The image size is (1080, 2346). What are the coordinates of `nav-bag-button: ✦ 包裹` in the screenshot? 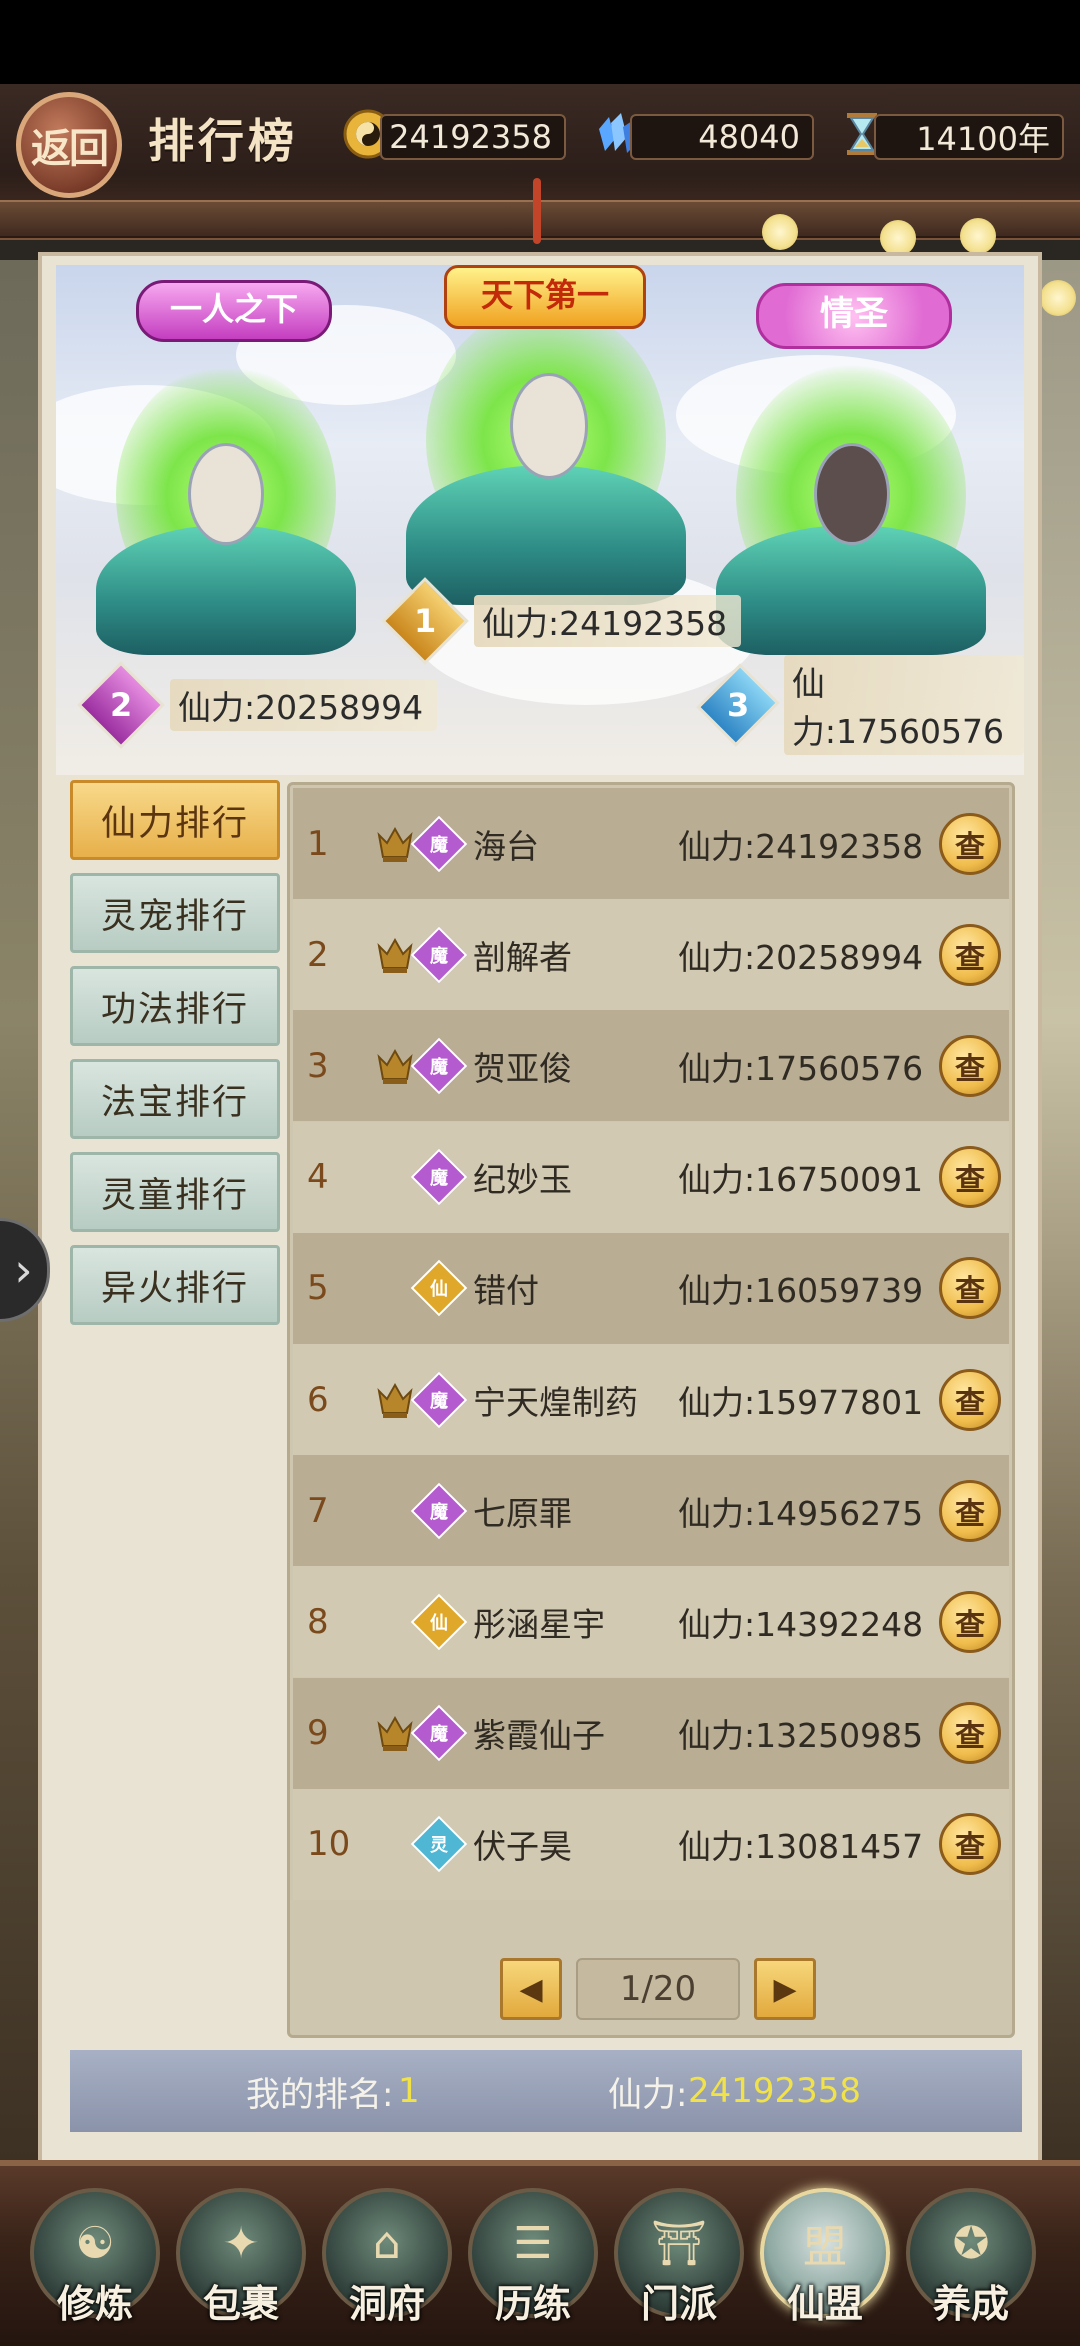 It's located at (241, 2258).